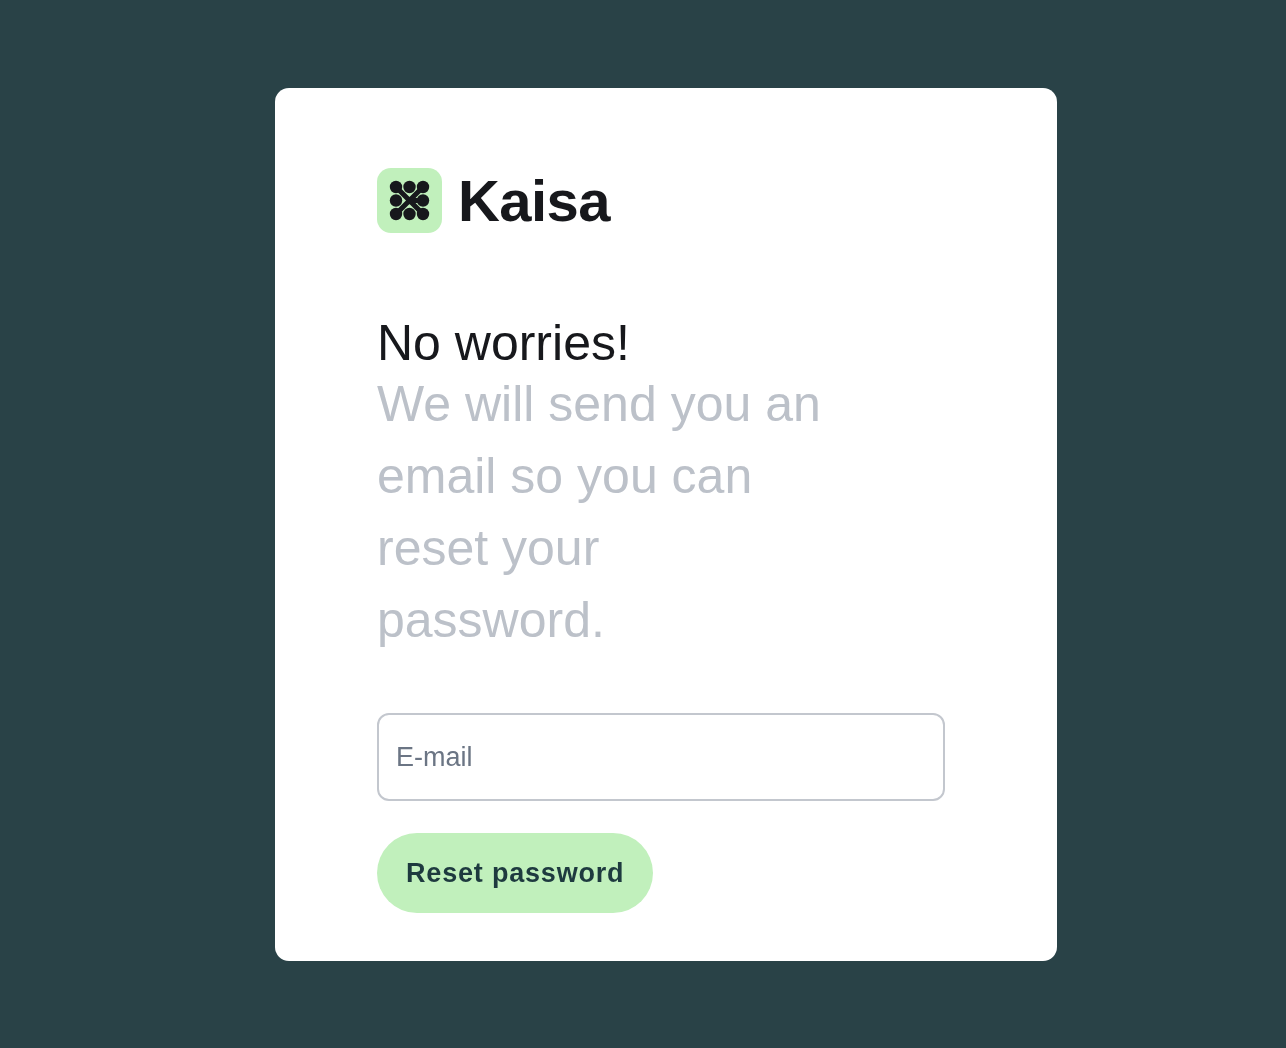  I want to click on logo-icon, so click(409, 200).